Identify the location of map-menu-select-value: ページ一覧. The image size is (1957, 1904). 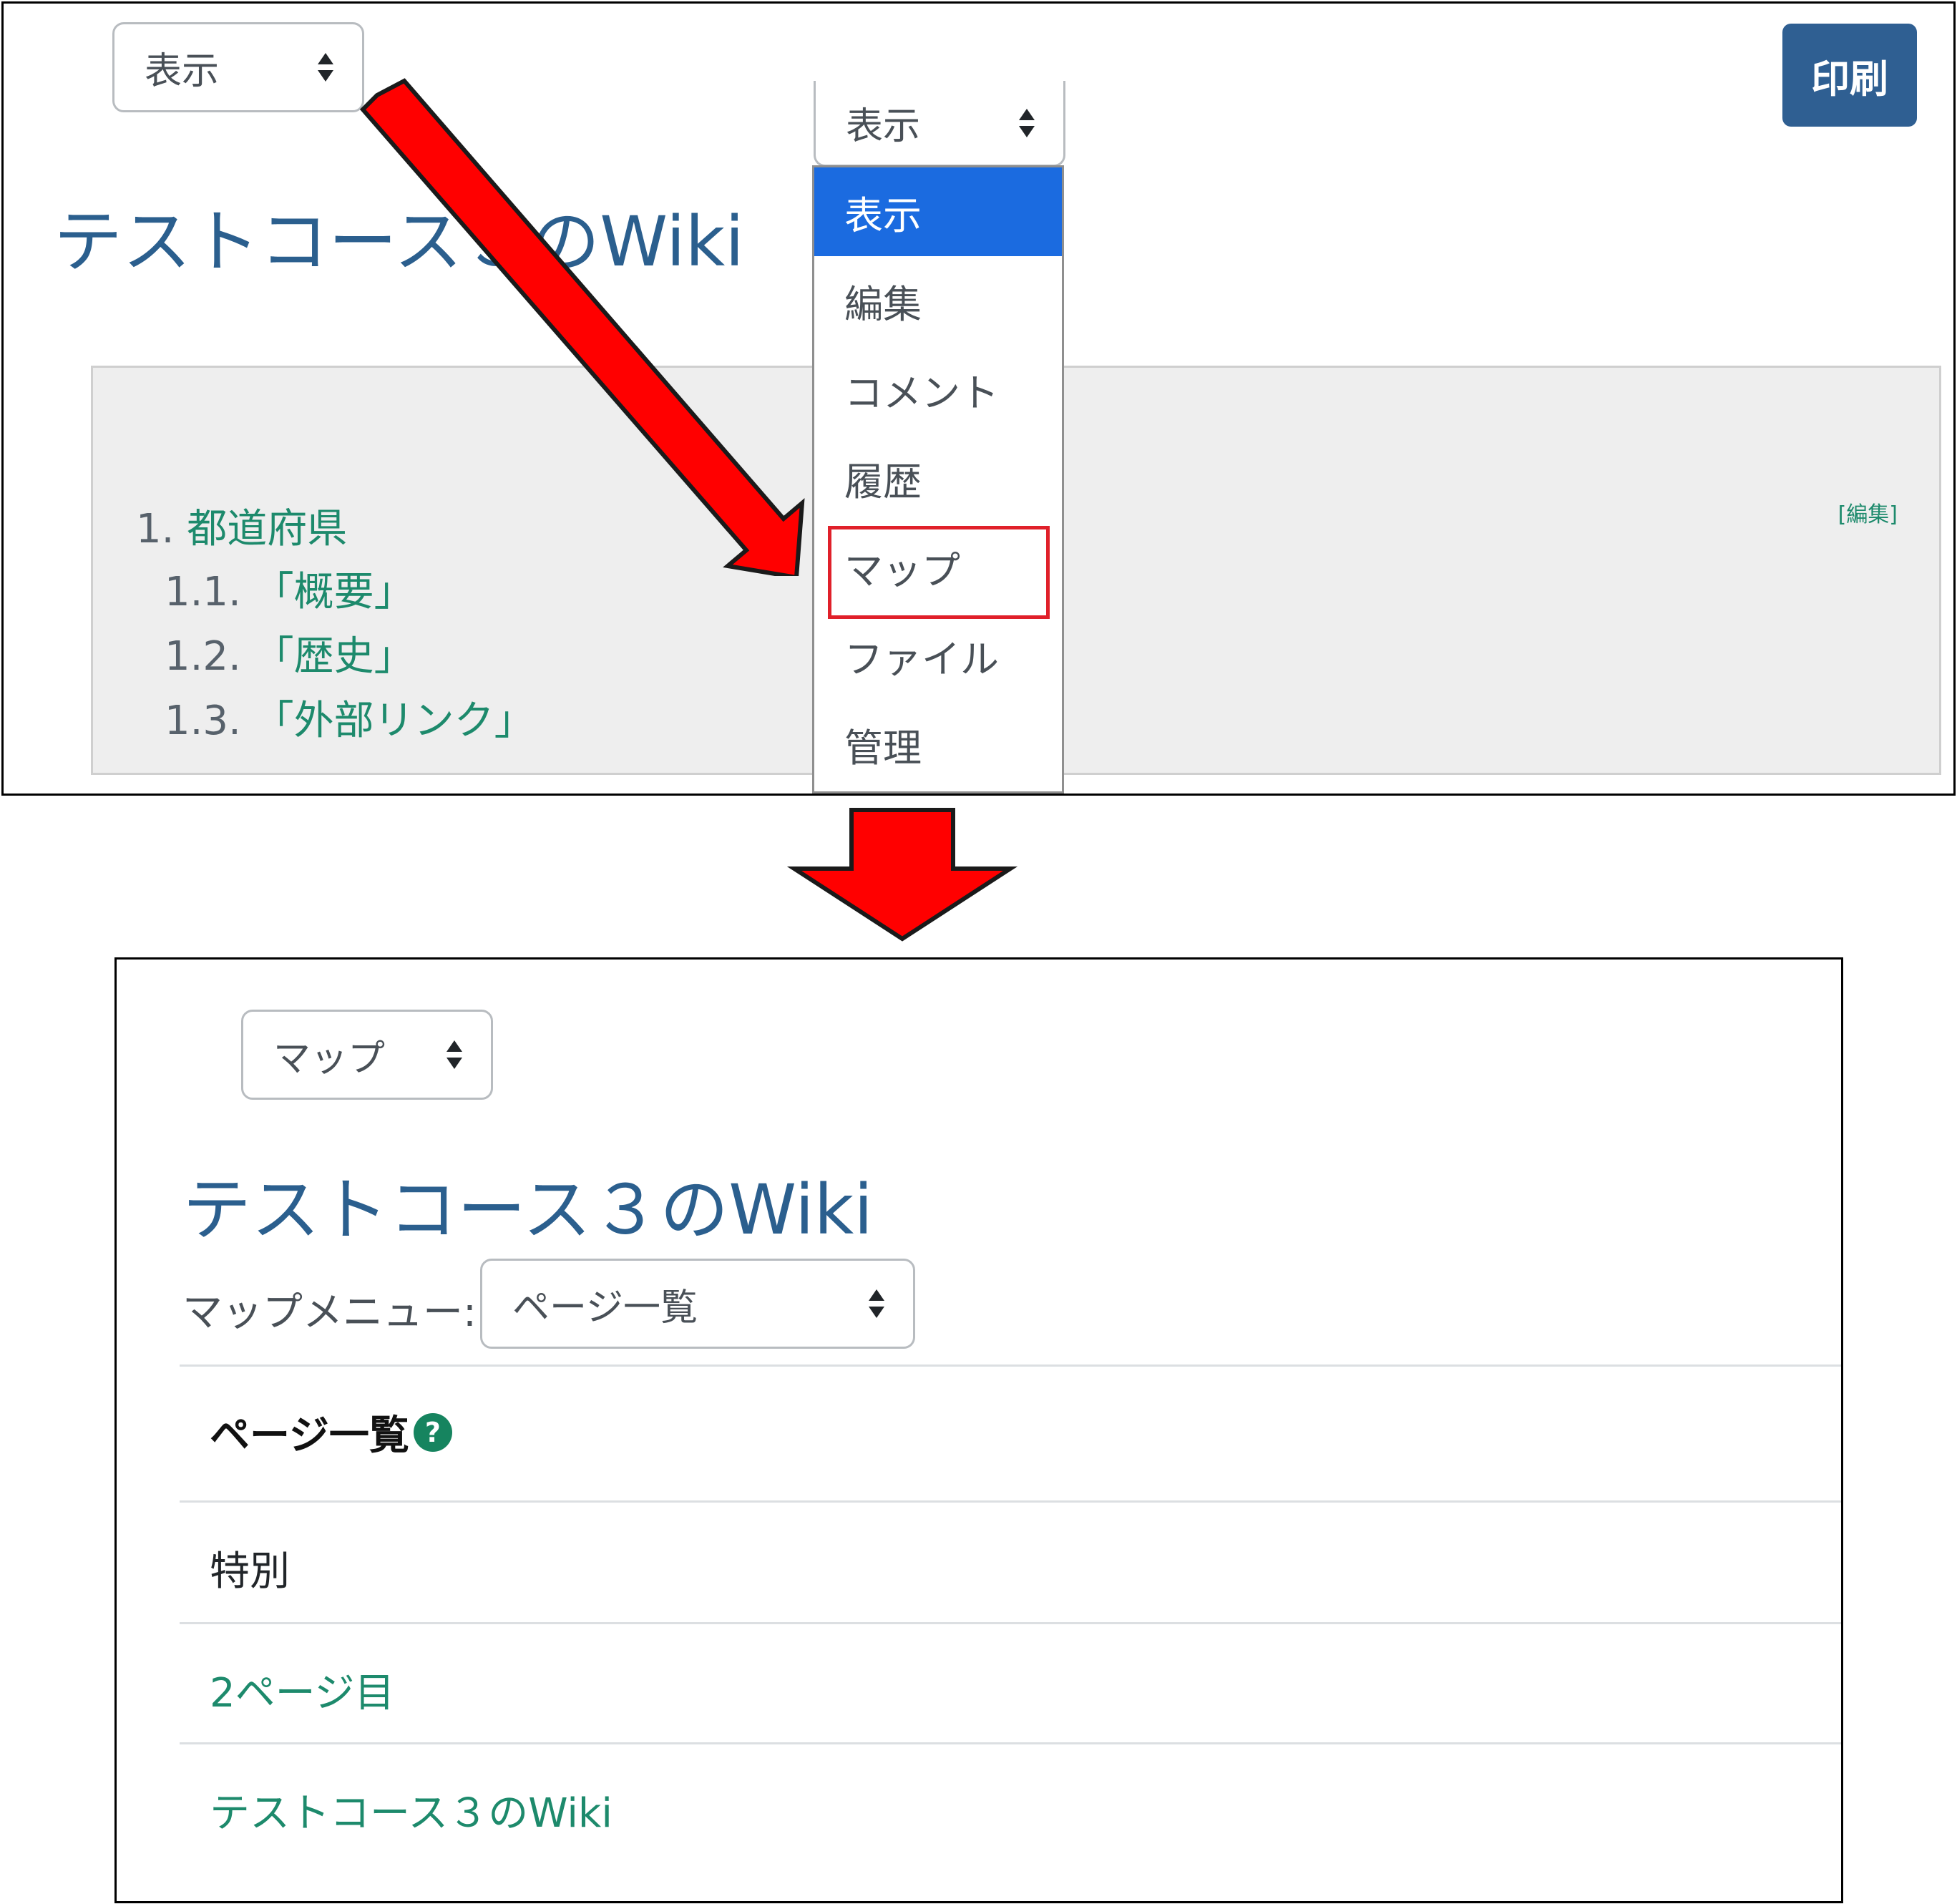
(605, 1307).